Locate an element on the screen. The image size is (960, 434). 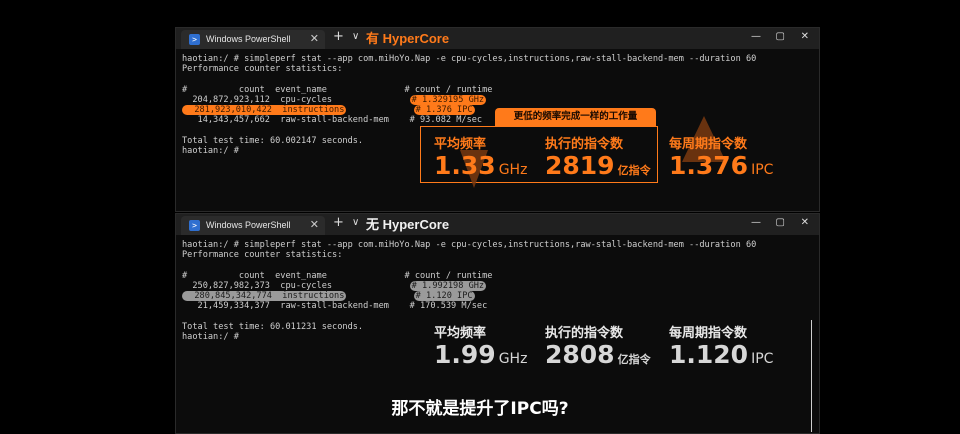
highlighted-value: 281,923,010,422 instructions is located at coordinates (264, 109).